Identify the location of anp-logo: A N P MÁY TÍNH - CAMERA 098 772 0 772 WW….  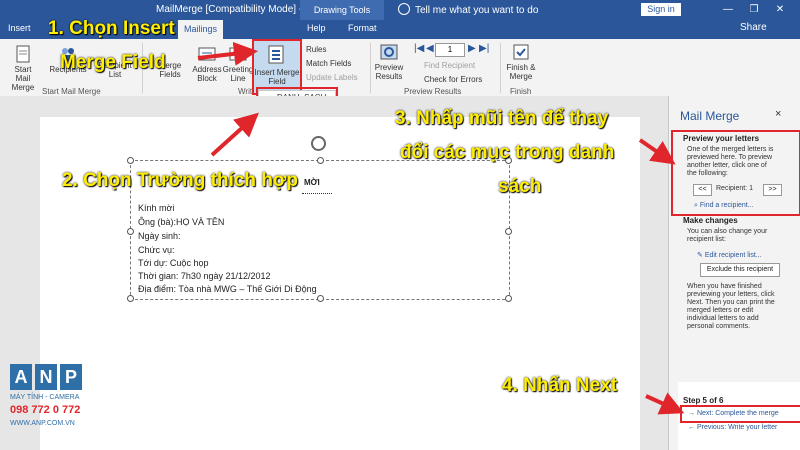
(60, 404).